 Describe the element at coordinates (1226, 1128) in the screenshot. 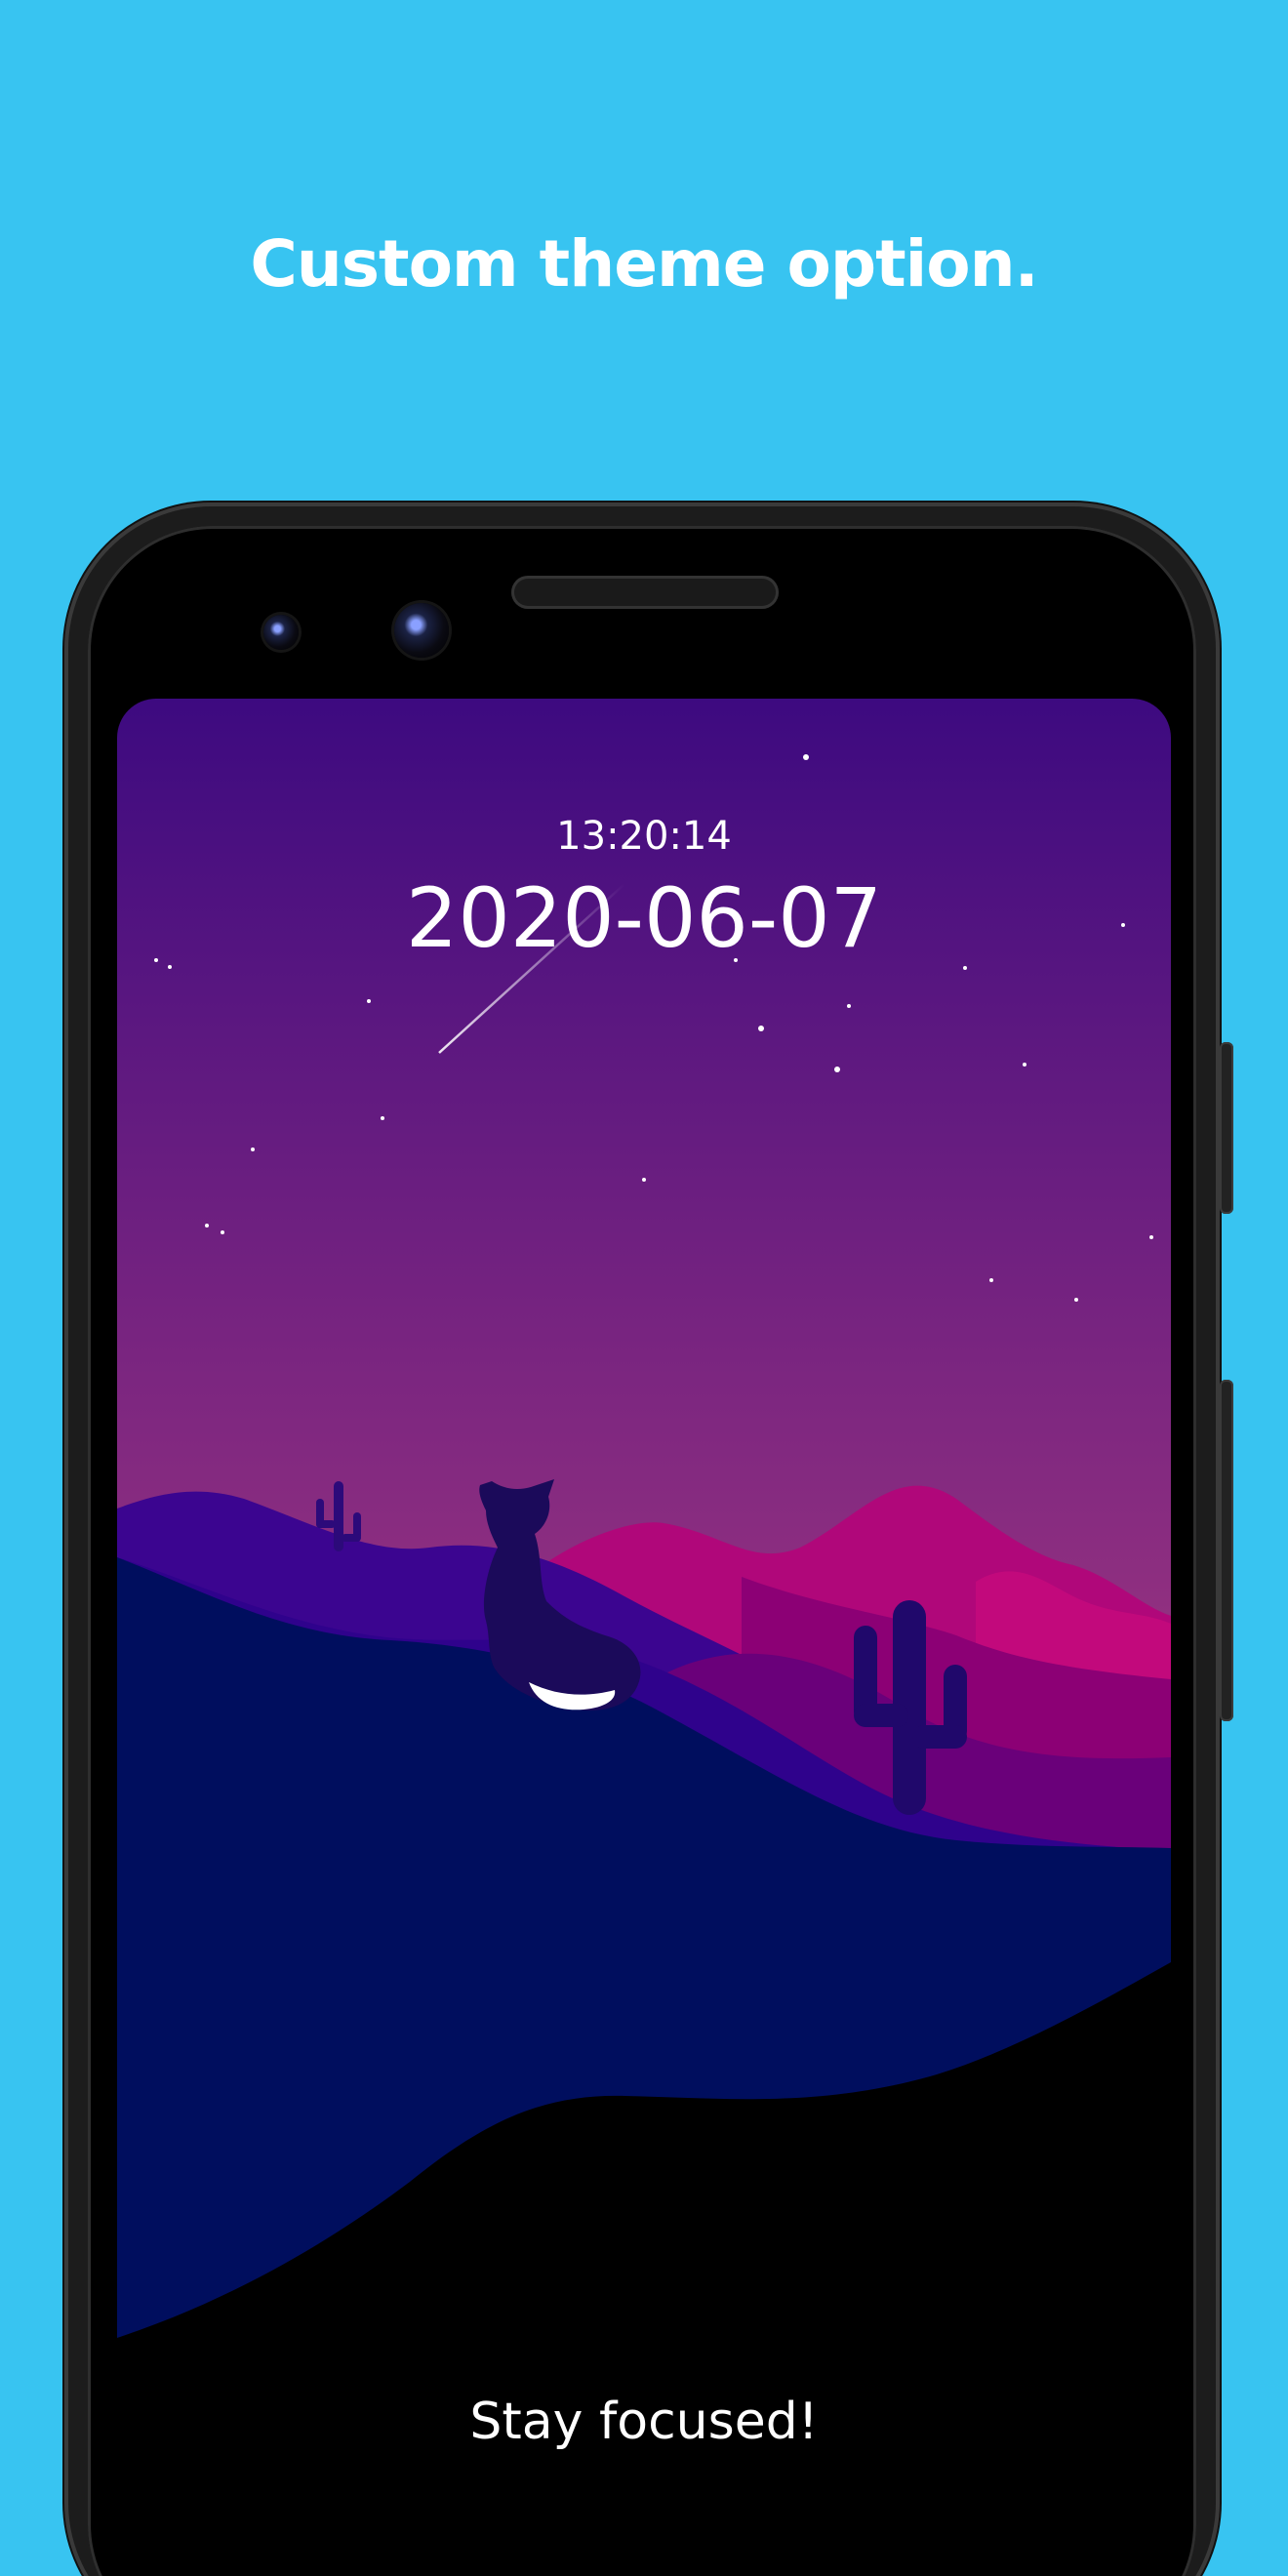

I see `power-button` at that location.